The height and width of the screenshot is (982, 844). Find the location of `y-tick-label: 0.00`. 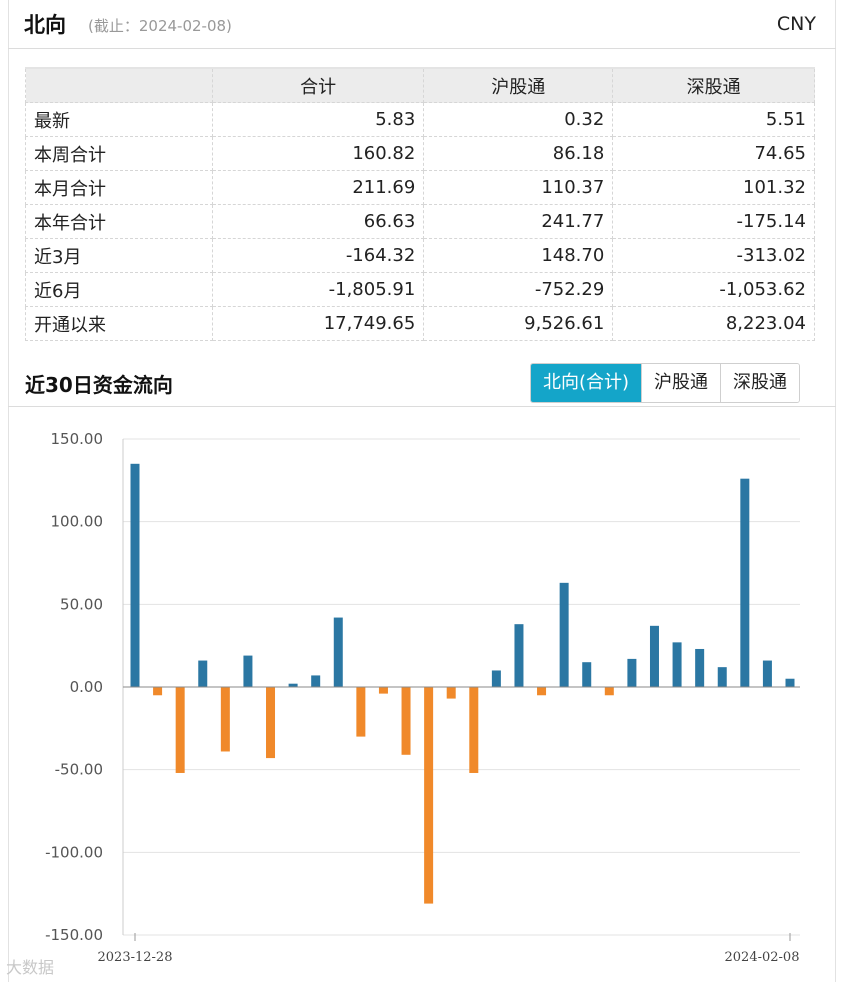

y-tick-label: 0.00 is located at coordinates (86, 687).